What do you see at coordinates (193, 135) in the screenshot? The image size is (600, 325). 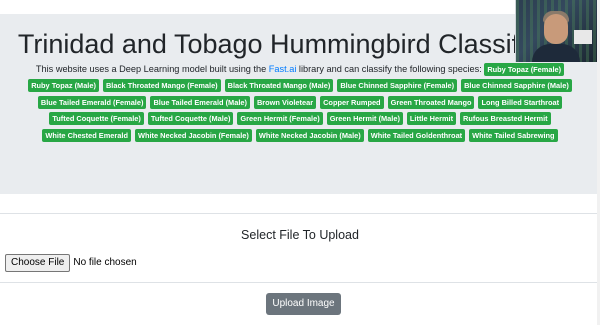 I see `species-badge: White Necked Jacobin (Female)` at bounding box center [193, 135].